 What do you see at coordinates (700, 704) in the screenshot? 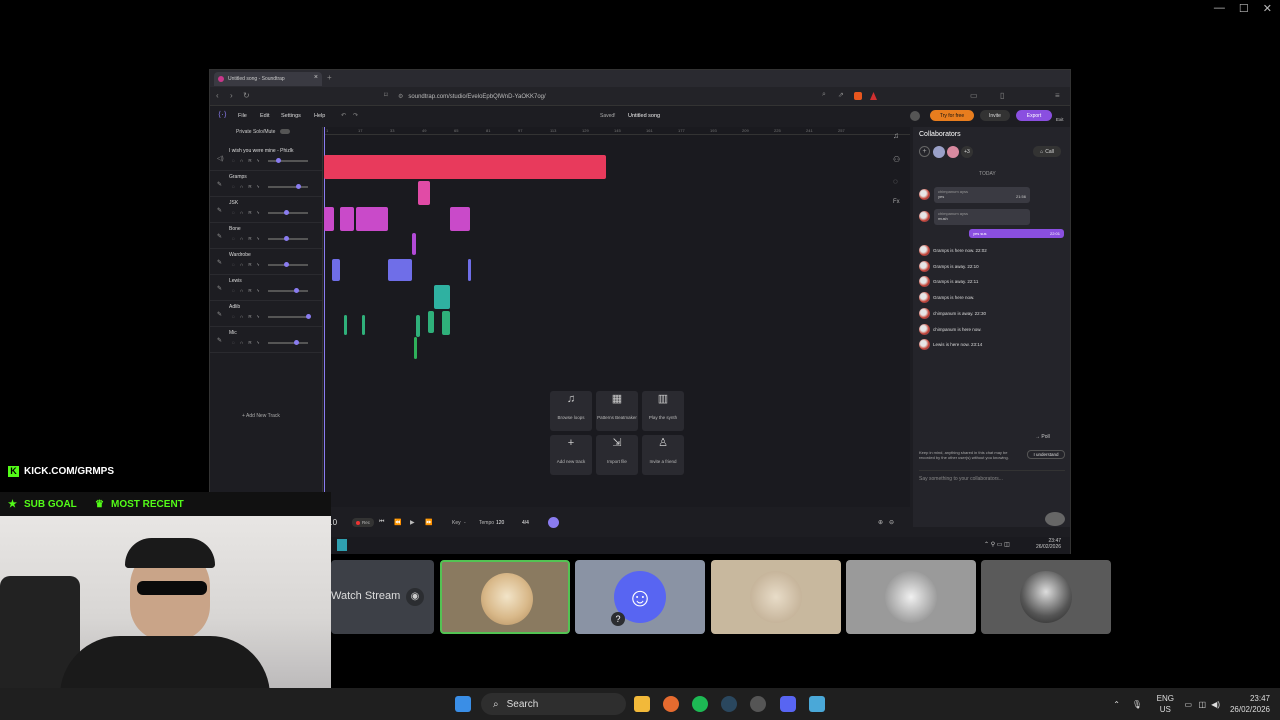
I see `spotify-icon` at bounding box center [700, 704].